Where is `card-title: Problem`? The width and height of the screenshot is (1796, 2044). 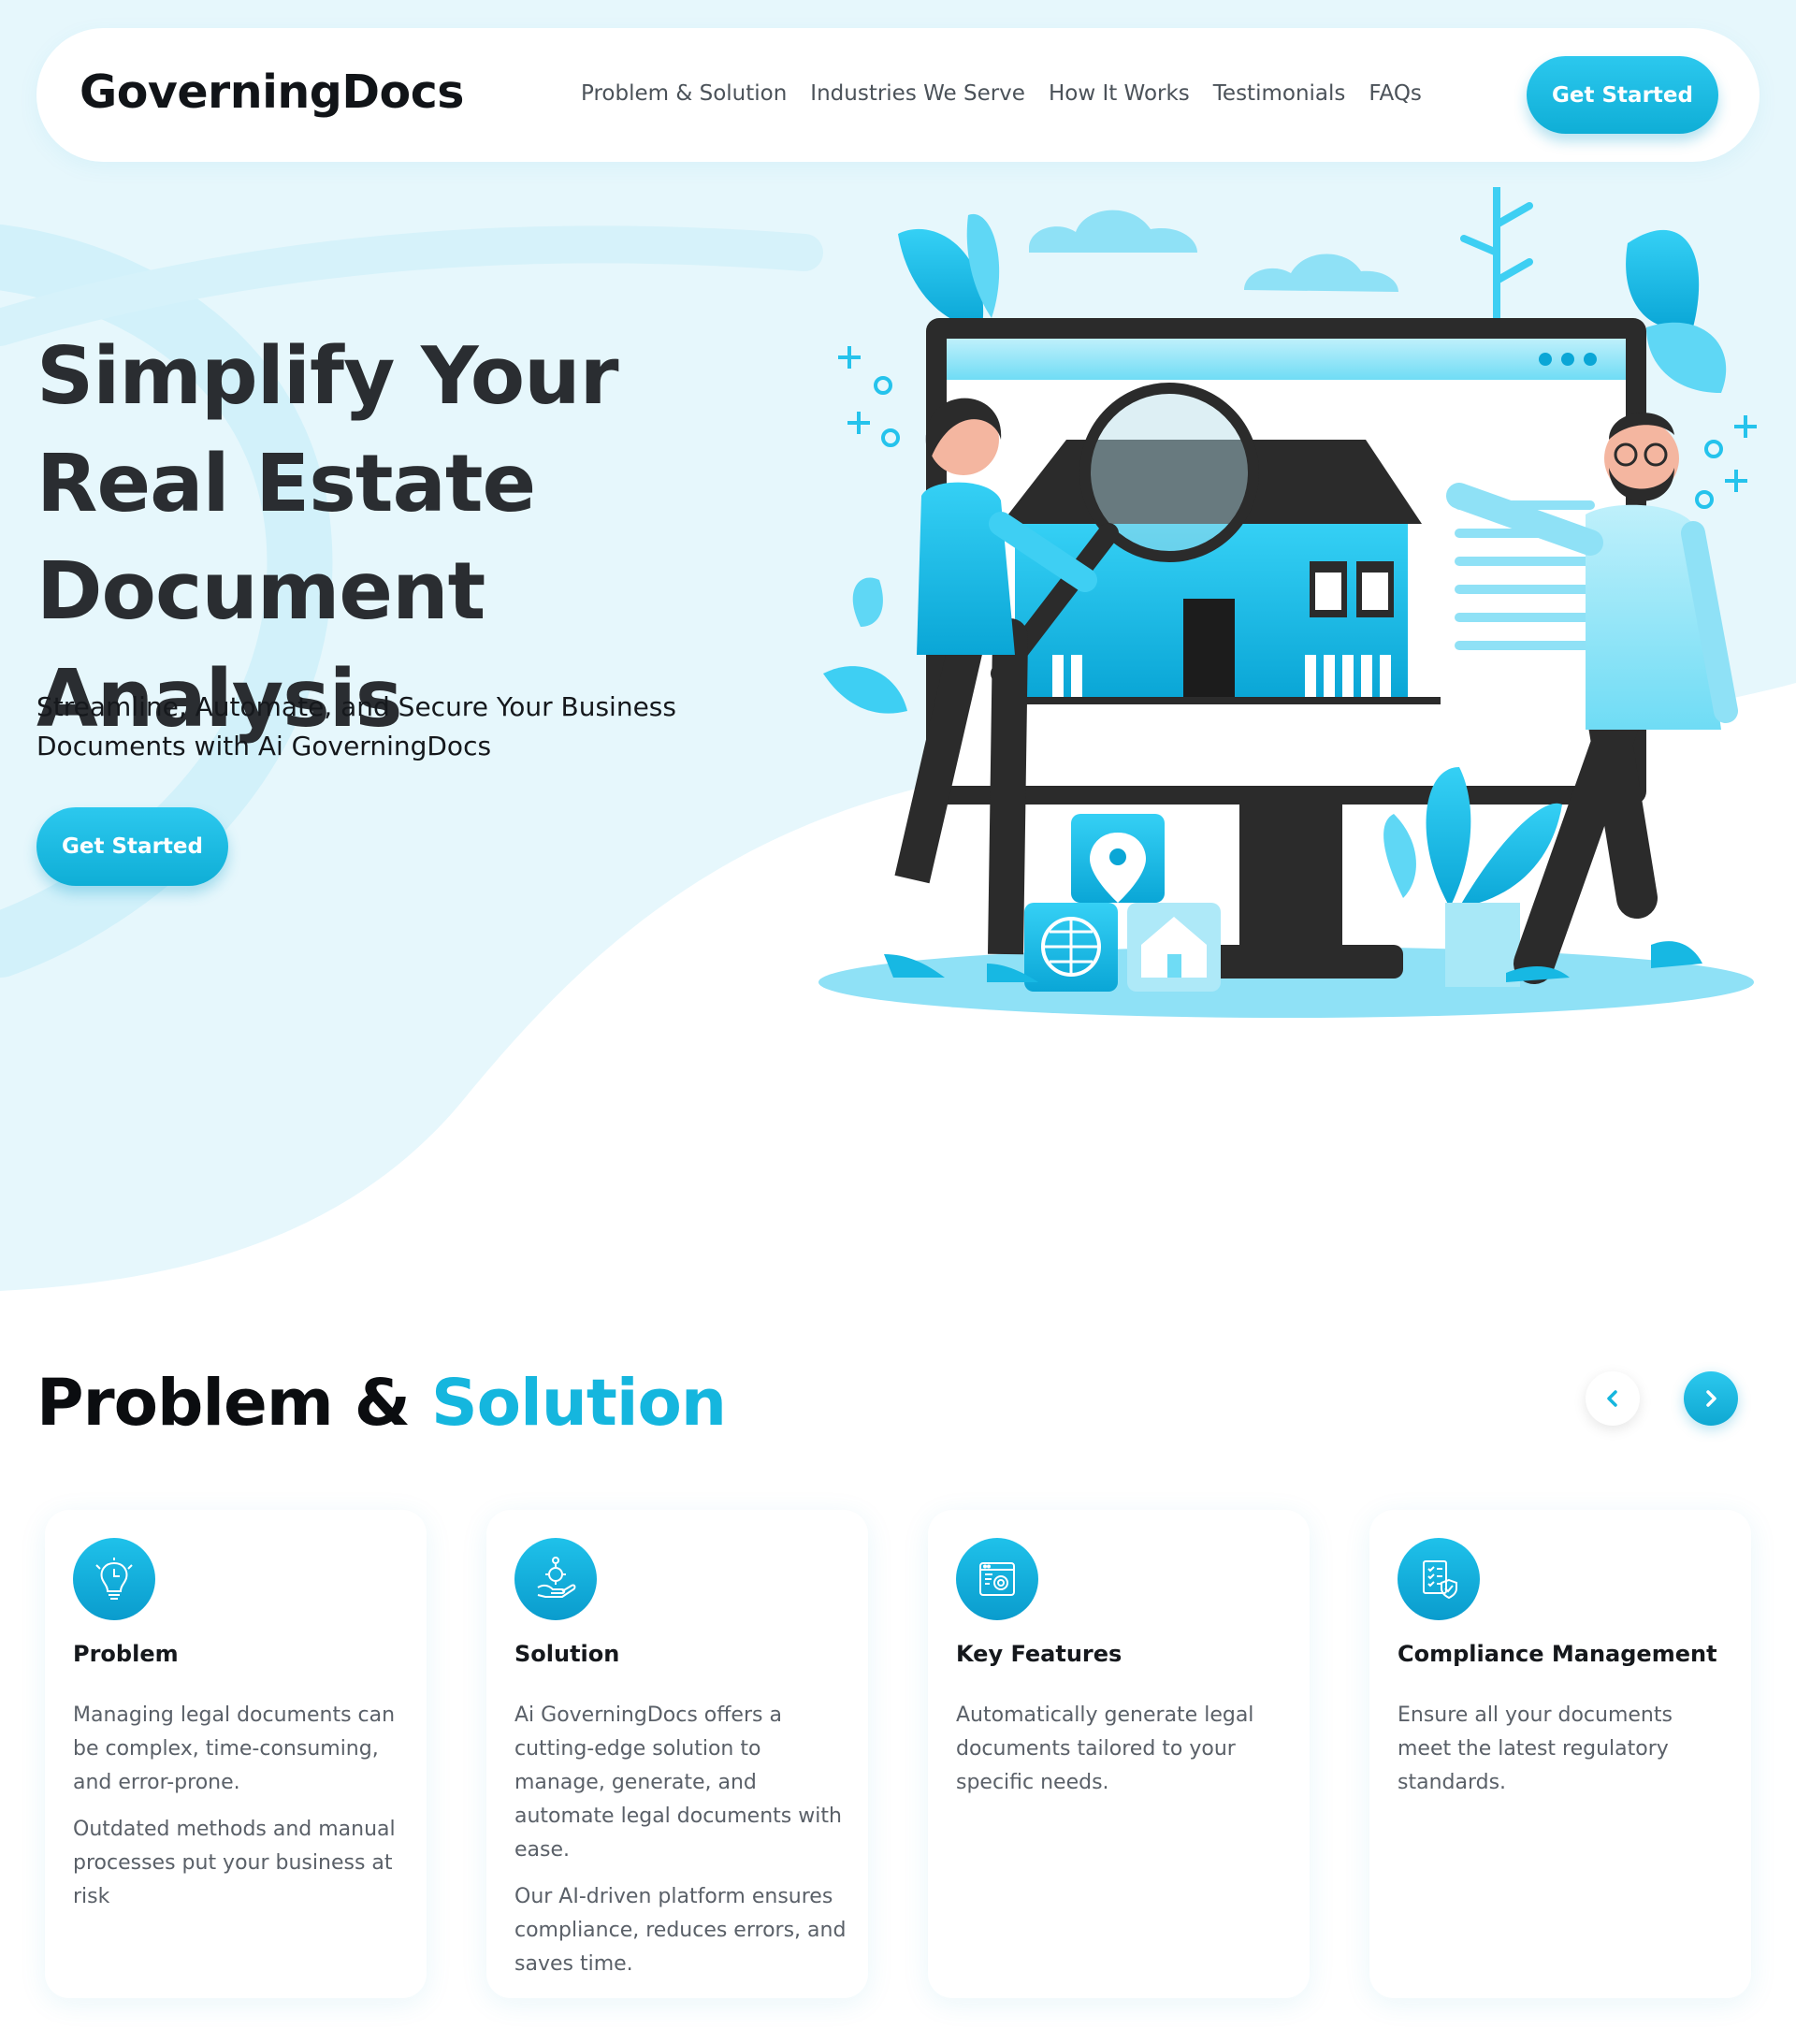
card-title: Problem is located at coordinates (126, 1654).